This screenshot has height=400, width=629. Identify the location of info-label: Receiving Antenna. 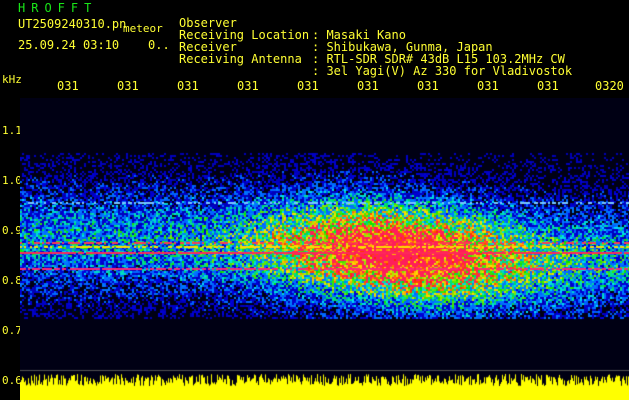
(240, 59).